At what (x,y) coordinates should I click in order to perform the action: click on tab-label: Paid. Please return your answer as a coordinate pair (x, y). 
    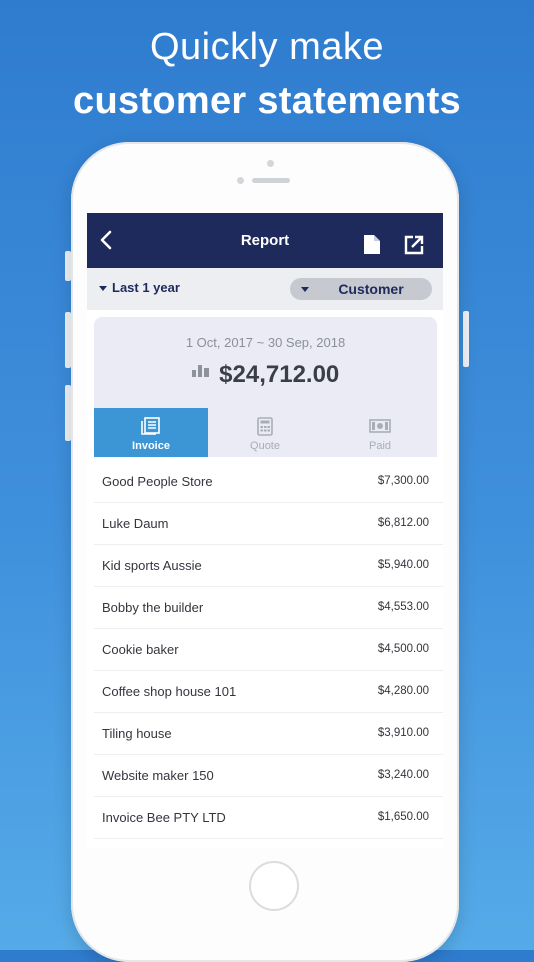
    Looking at the image, I should click on (380, 446).